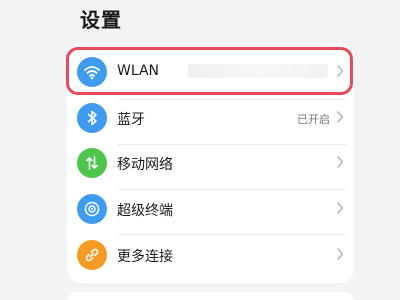  Describe the element at coordinates (210, 164) in the screenshot. I see `settings-row-mobile-network: 移动网络` at that location.